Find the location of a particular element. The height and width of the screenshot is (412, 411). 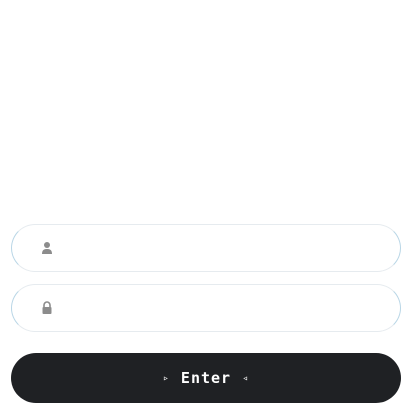

username-input is located at coordinates (222, 248).